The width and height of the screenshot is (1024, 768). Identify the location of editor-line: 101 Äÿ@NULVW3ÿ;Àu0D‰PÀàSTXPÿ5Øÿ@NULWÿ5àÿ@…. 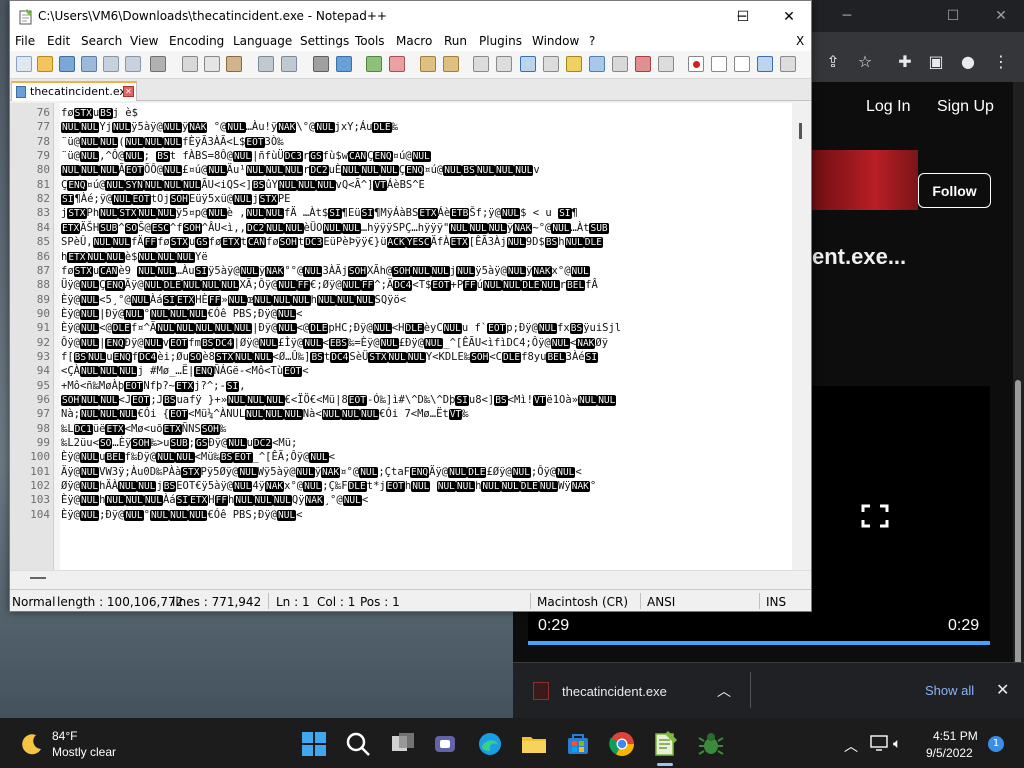
(401, 472).